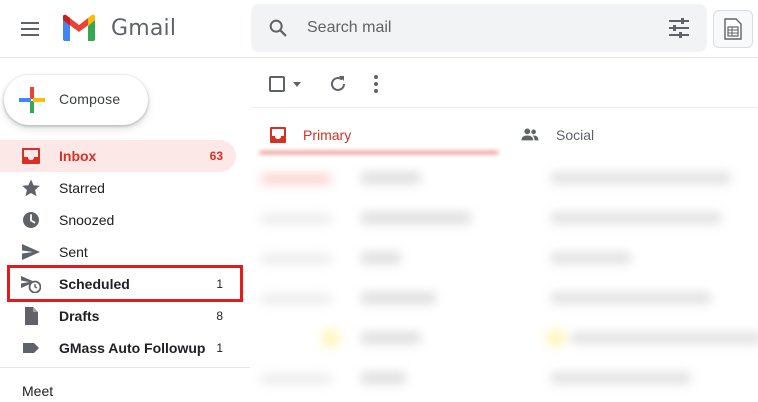 The height and width of the screenshot is (402, 758). I want to click on active-tab-indicator, so click(379, 152).